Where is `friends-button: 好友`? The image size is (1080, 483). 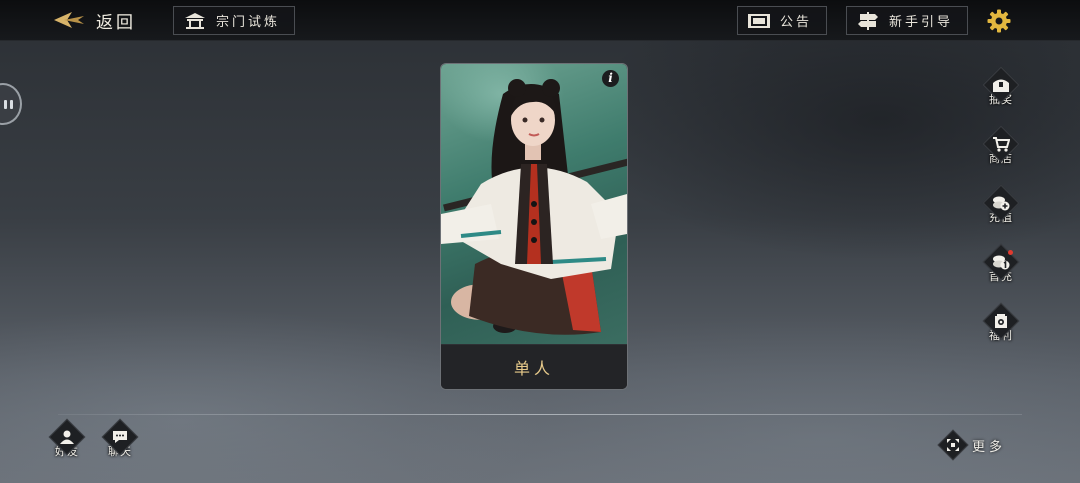
friends-button: 好友 is located at coordinates (67, 443).